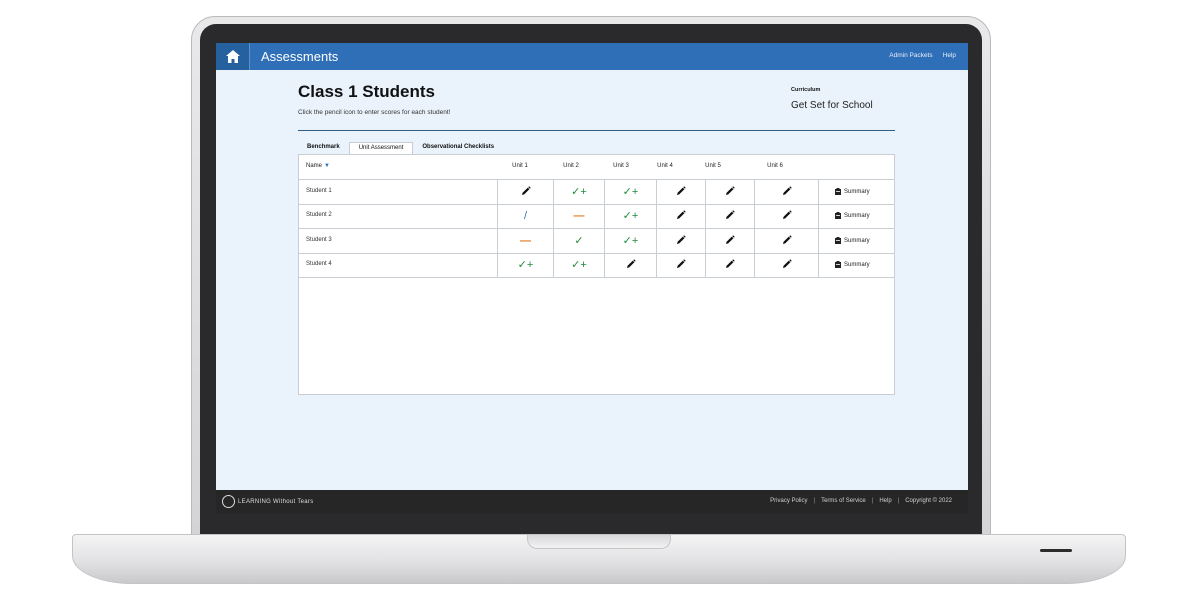  I want to click on table-row: Student 2 / — ✓+ Summary, so click(596, 216).